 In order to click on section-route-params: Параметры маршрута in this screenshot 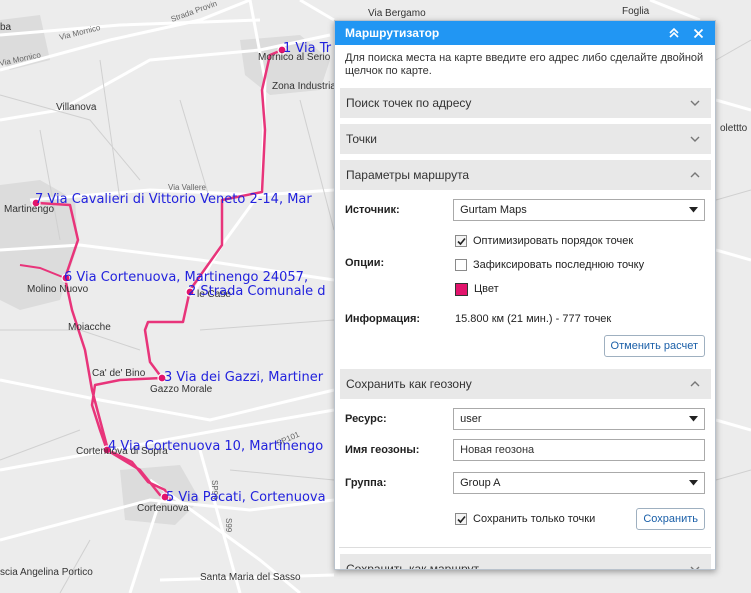, I will do `click(525, 175)`.